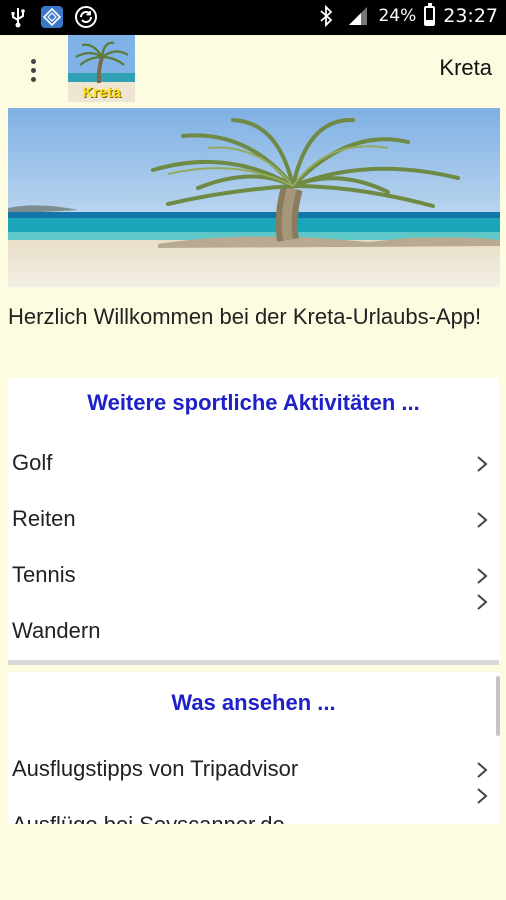 The image size is (506, 900). Describe the element at coordinates (253, 17) in the screenshot. I see `status-bar: 24% 23:27` at that location.